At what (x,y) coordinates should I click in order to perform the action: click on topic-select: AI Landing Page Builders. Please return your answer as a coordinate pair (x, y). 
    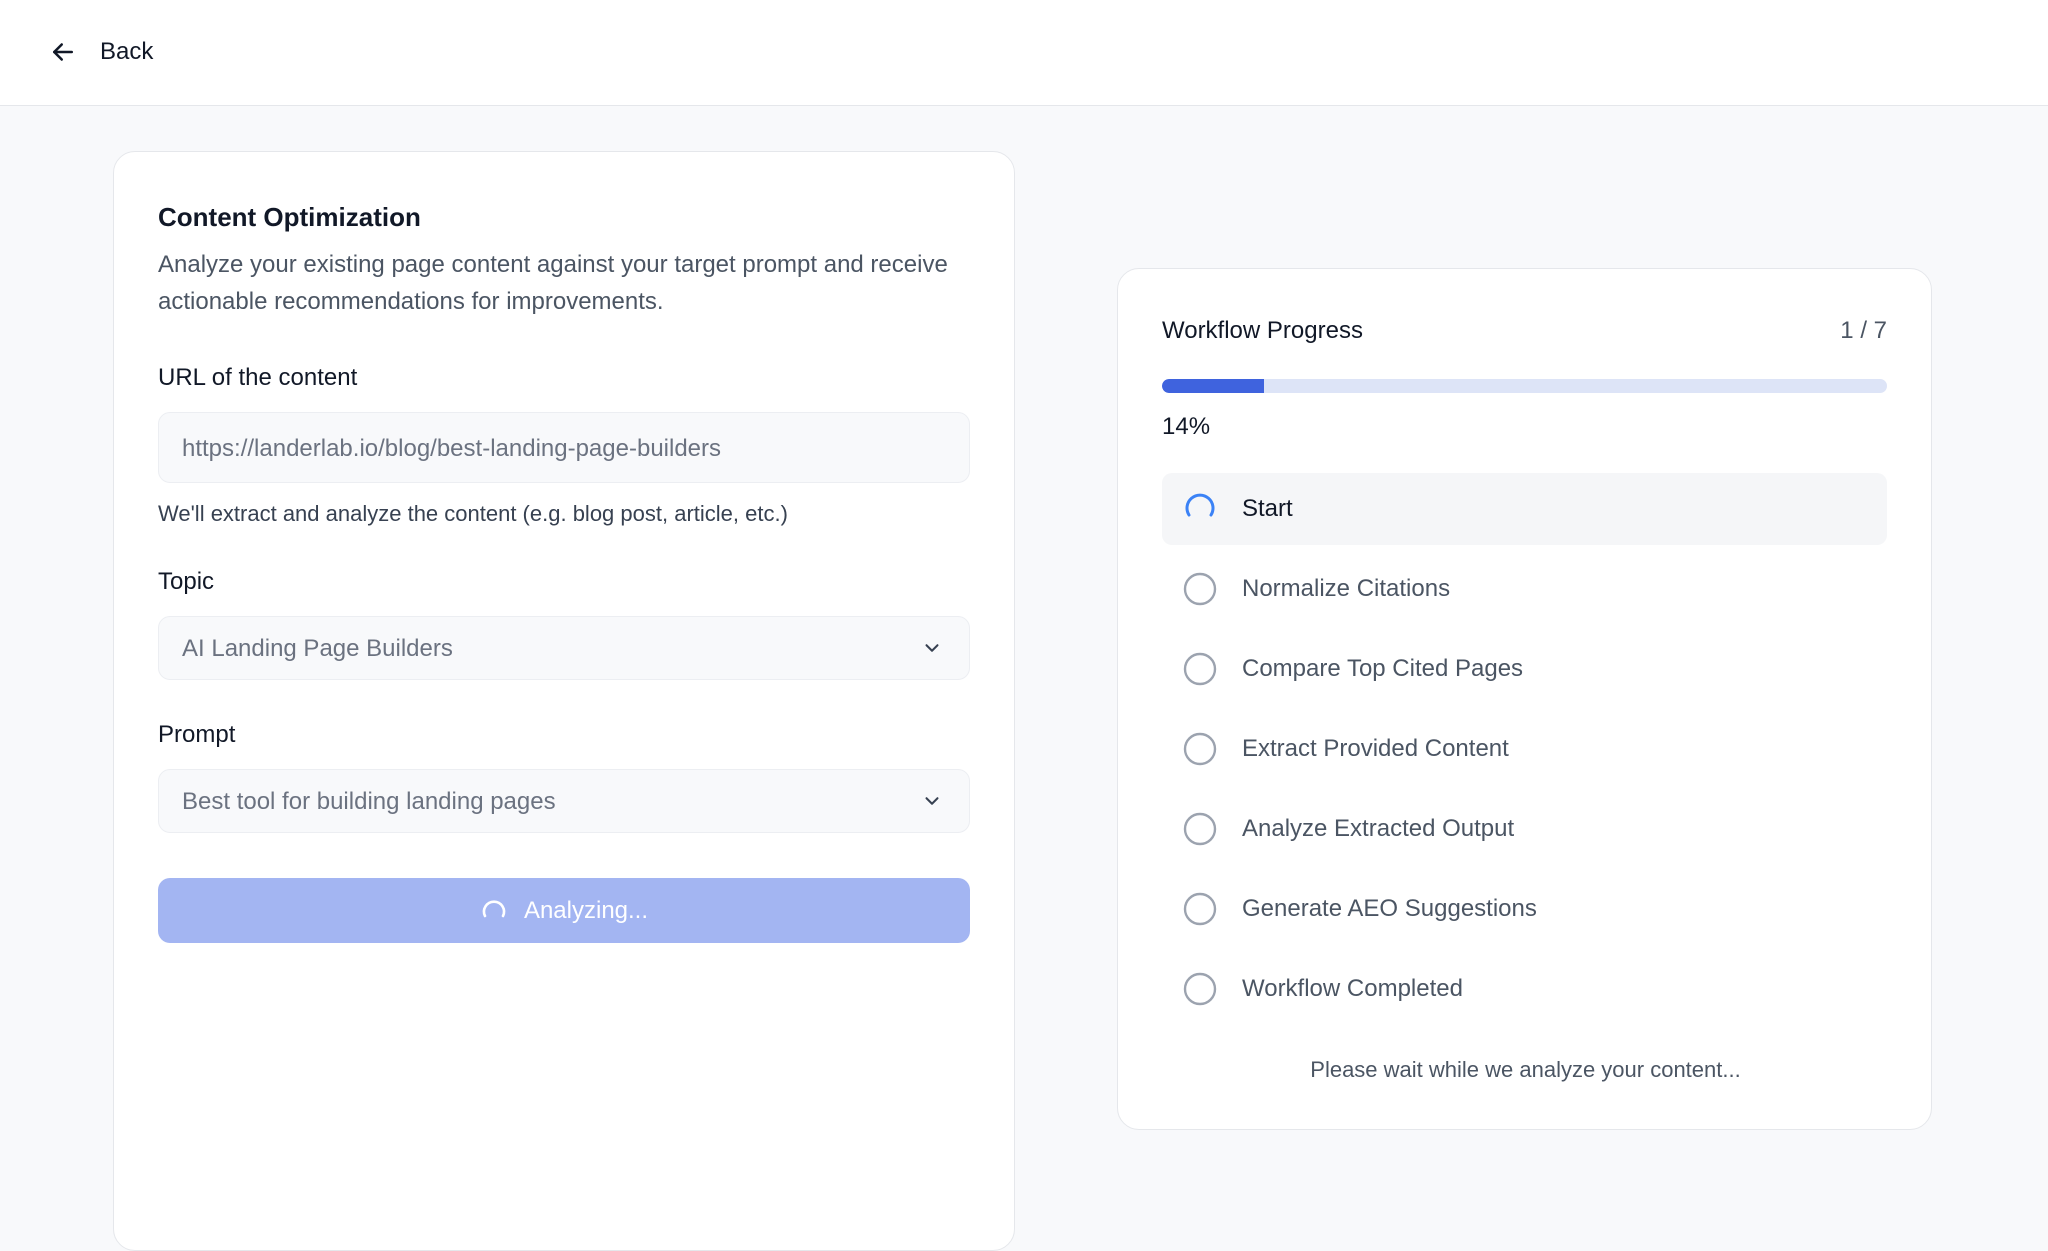
    Looking at the image, I should click on (564, 648).